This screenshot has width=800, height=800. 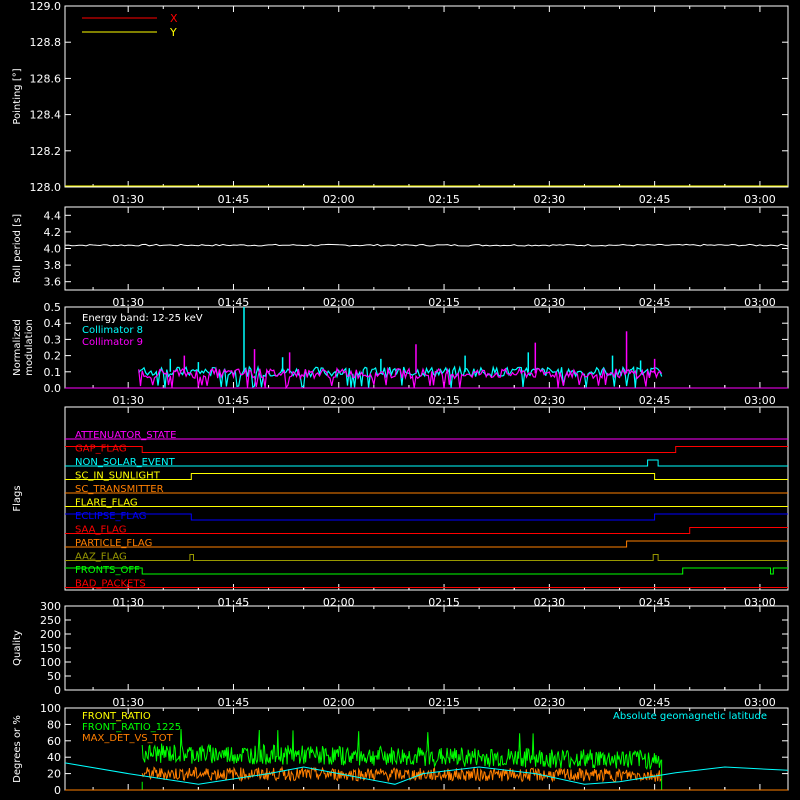 What do you see at coordinates (53, 307) in the screenshot?
I see `y-tick-label: 0.5` at bounding box center [53, 307].